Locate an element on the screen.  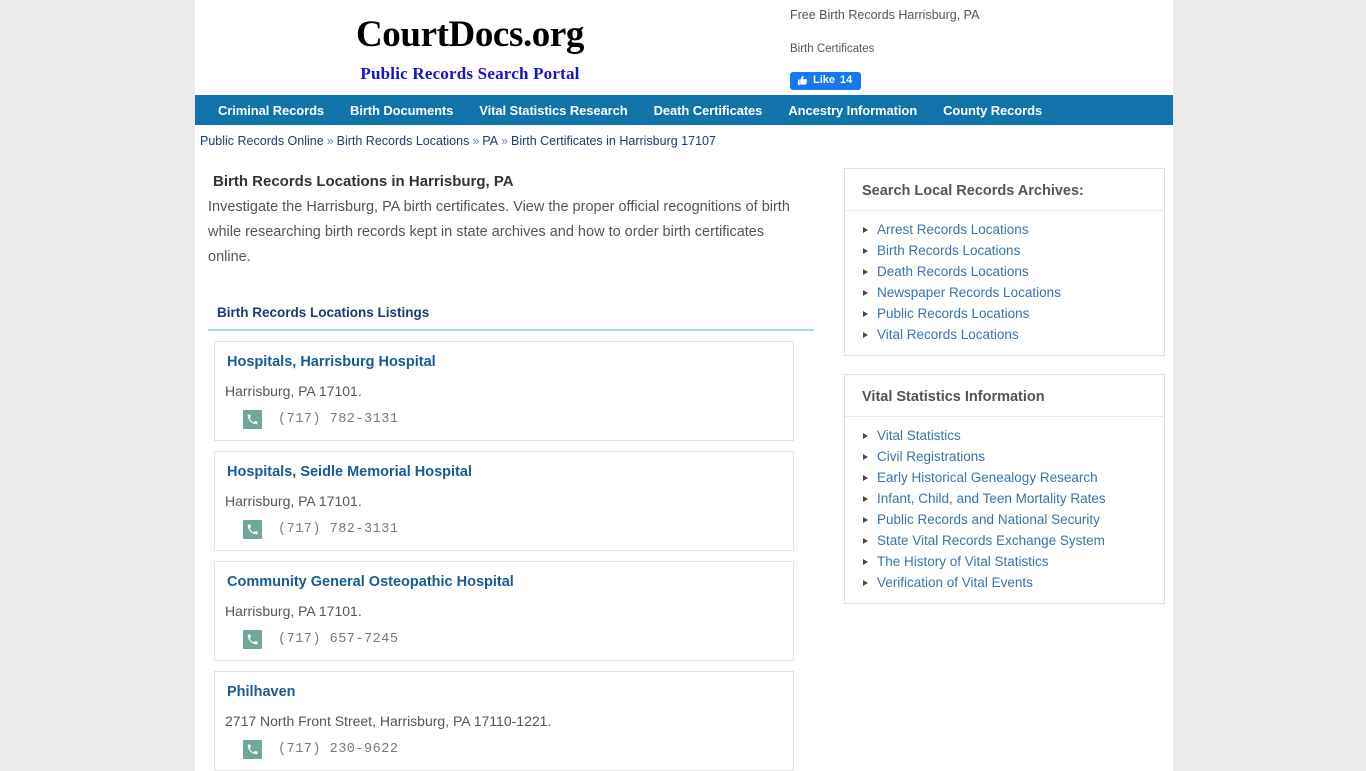
sidebar-link-public-records-and-national-security: Public Records and National Security is located at coordinates (988, 519).